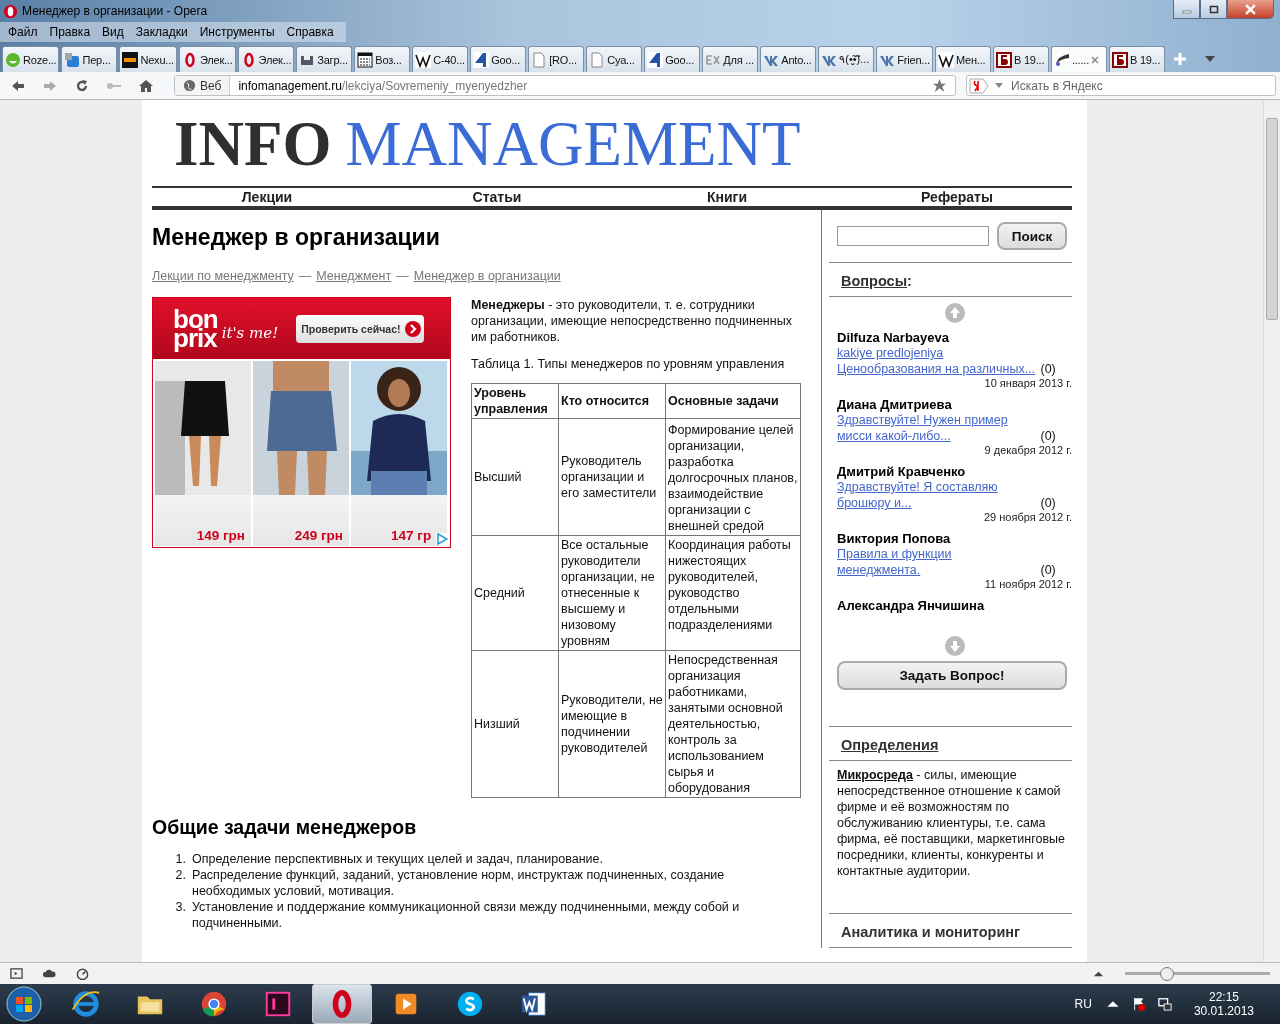 This screenshot has height=1024, width=1280. Describe the element at coordinates (1027, 517) in the screenshot. I see `question-date: 29 ноября 2012 г.` at that location.